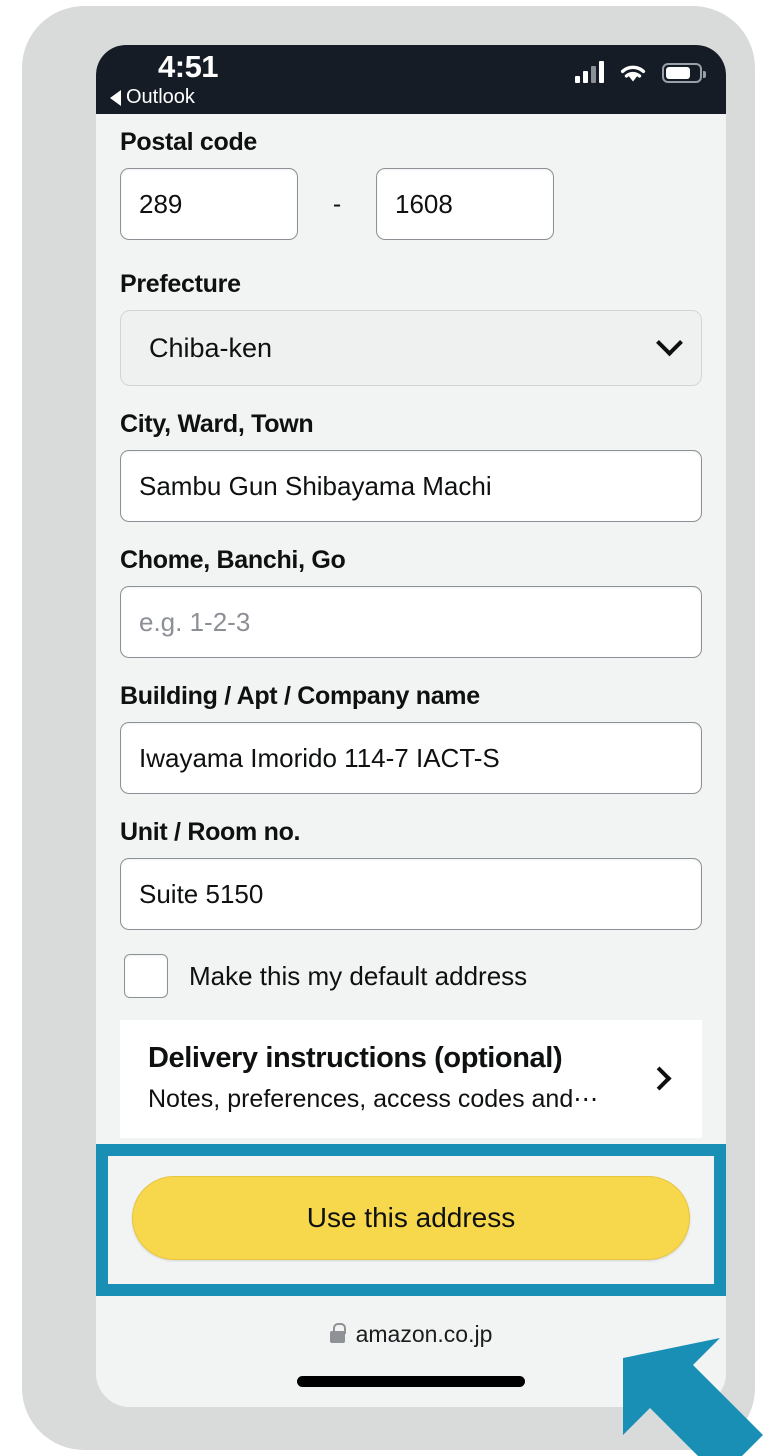  Describe the element at coordinates (217, 424) in the screenshot. I see `city-label: City, Ward, Town` at that location.